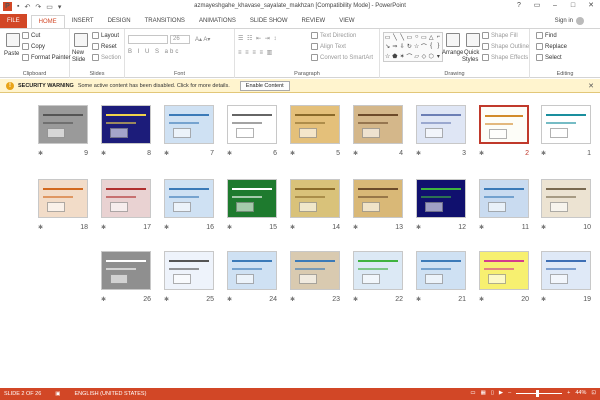 This screenshot has width=600, height=400. I want to click on fit-slide-icon: ⊡, so click(593, 393).